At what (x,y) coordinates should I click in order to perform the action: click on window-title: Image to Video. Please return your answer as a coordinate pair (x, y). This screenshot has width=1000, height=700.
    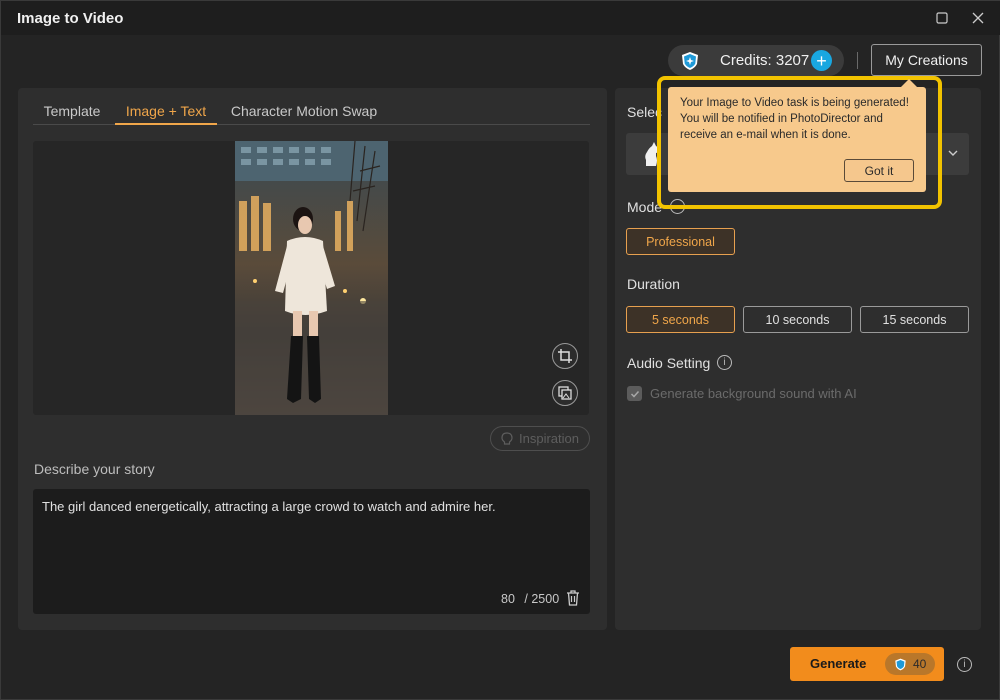
    Looking at the image, I should click on (70, 18).